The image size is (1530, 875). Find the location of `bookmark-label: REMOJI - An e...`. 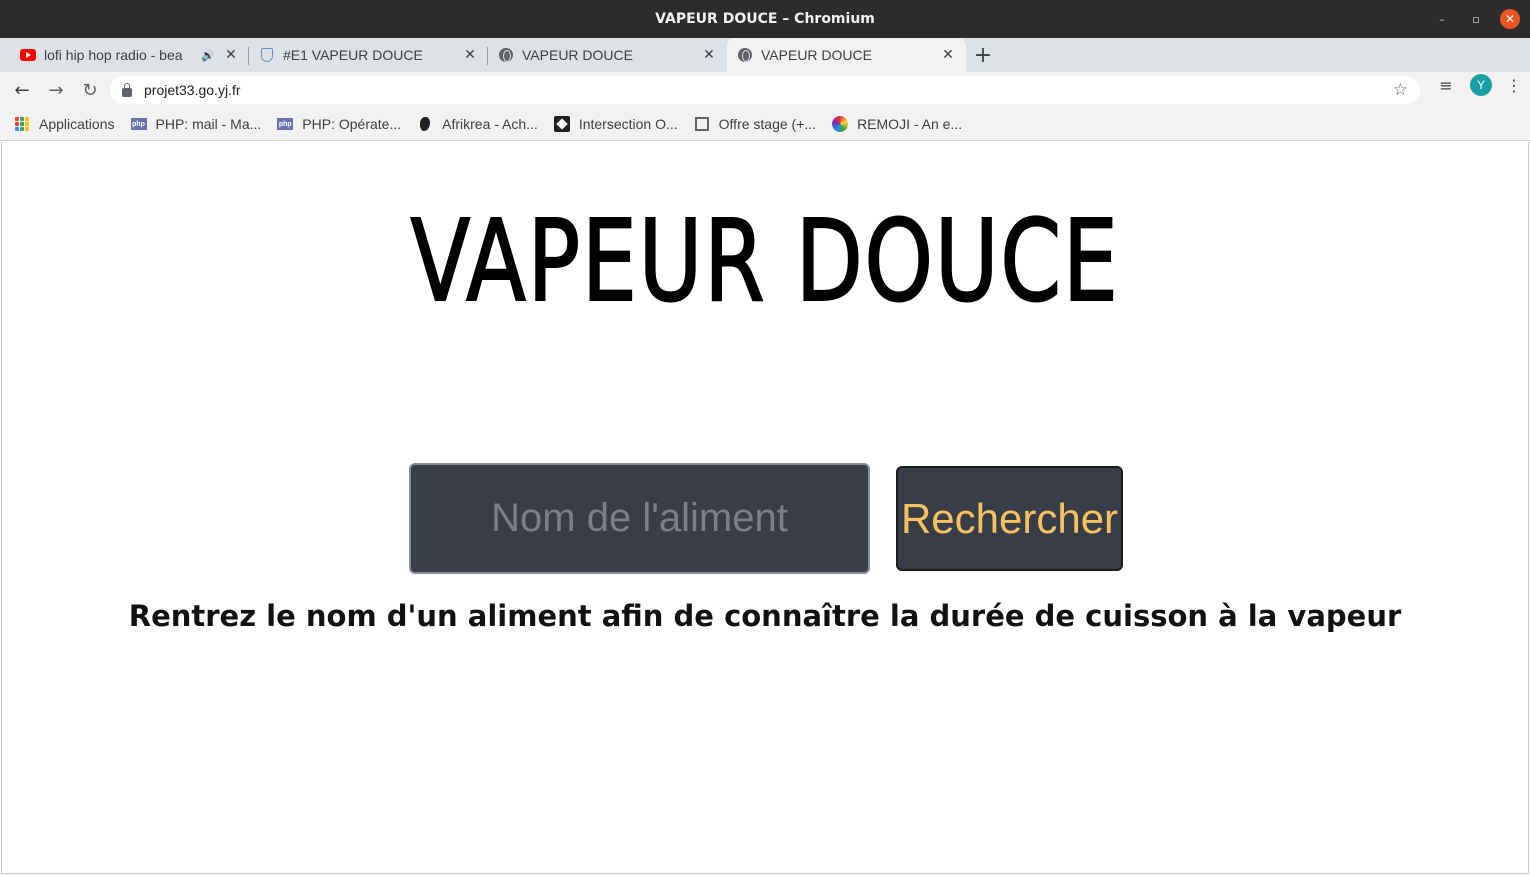

bookmark-label: REMOJI - An e... is located at coordinates (910, 124).